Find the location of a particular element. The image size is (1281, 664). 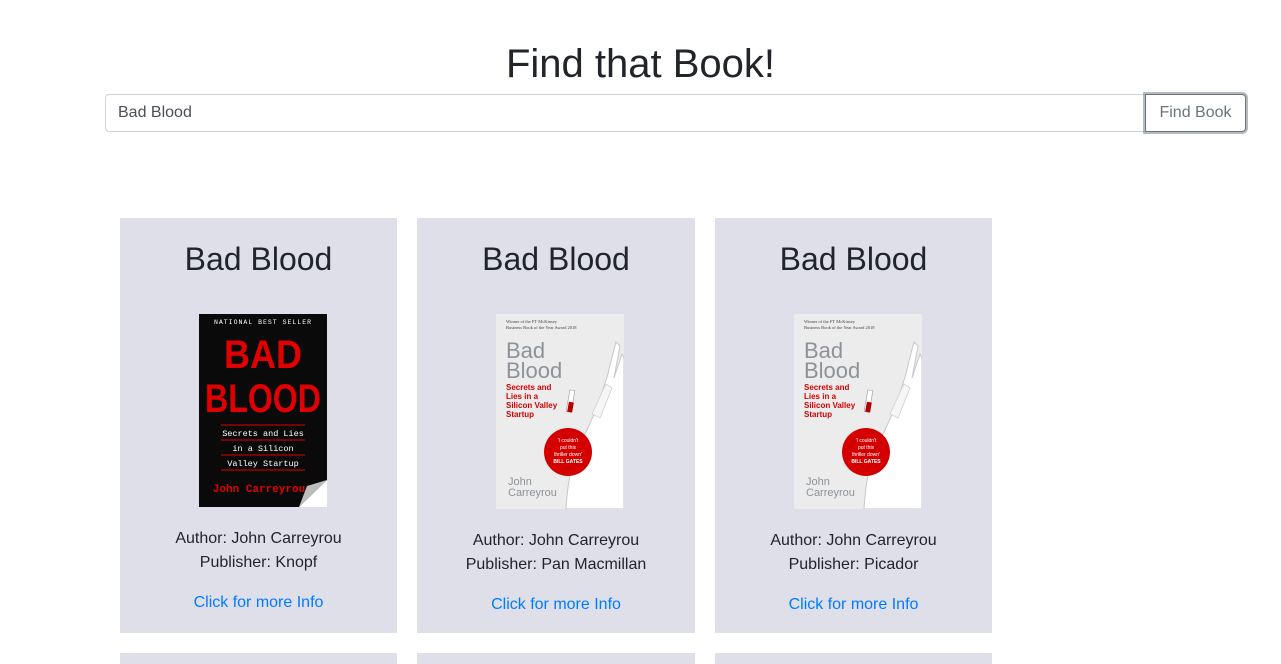

cover-text: BLOOD is located at coordinates (263, 399).